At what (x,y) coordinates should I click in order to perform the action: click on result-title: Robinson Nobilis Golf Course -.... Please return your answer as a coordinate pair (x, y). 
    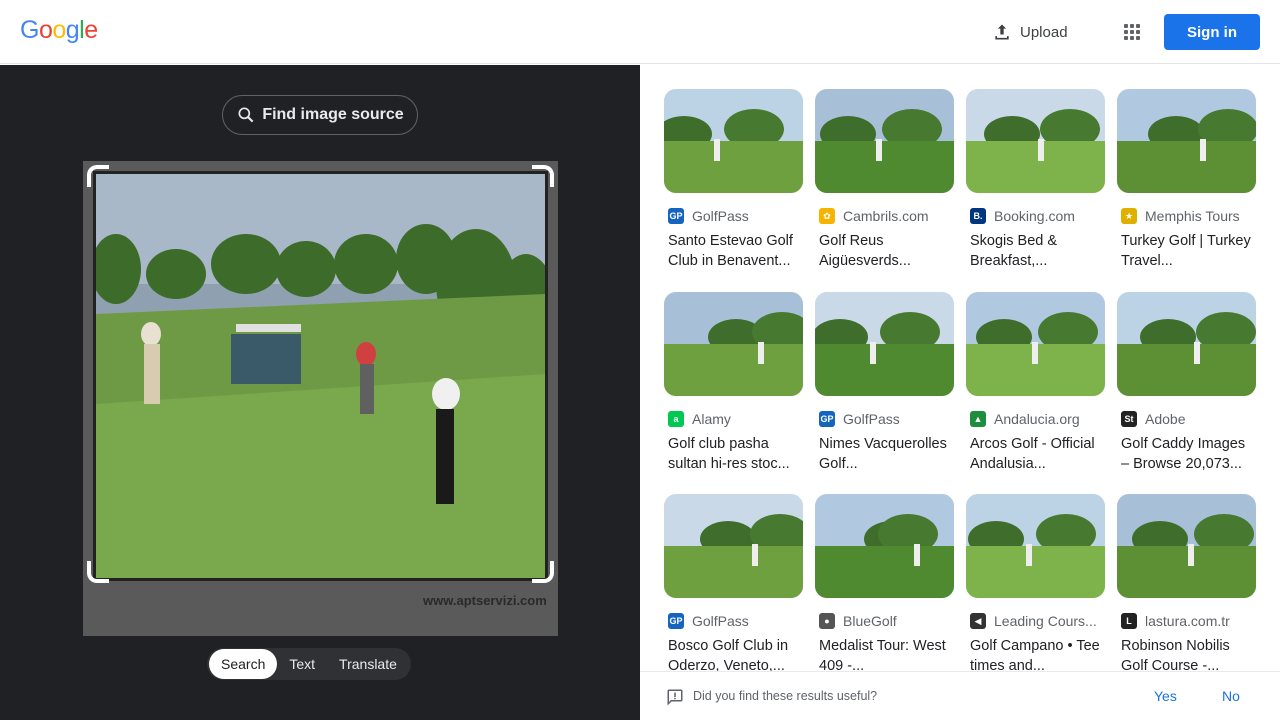
    Looking at the image, I should click on (1187, 656).